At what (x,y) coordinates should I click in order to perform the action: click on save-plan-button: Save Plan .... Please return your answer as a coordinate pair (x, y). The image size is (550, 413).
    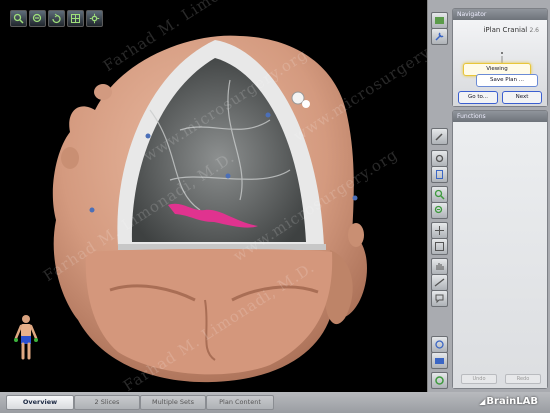
    Looking at the image, I should click on (507, 80).